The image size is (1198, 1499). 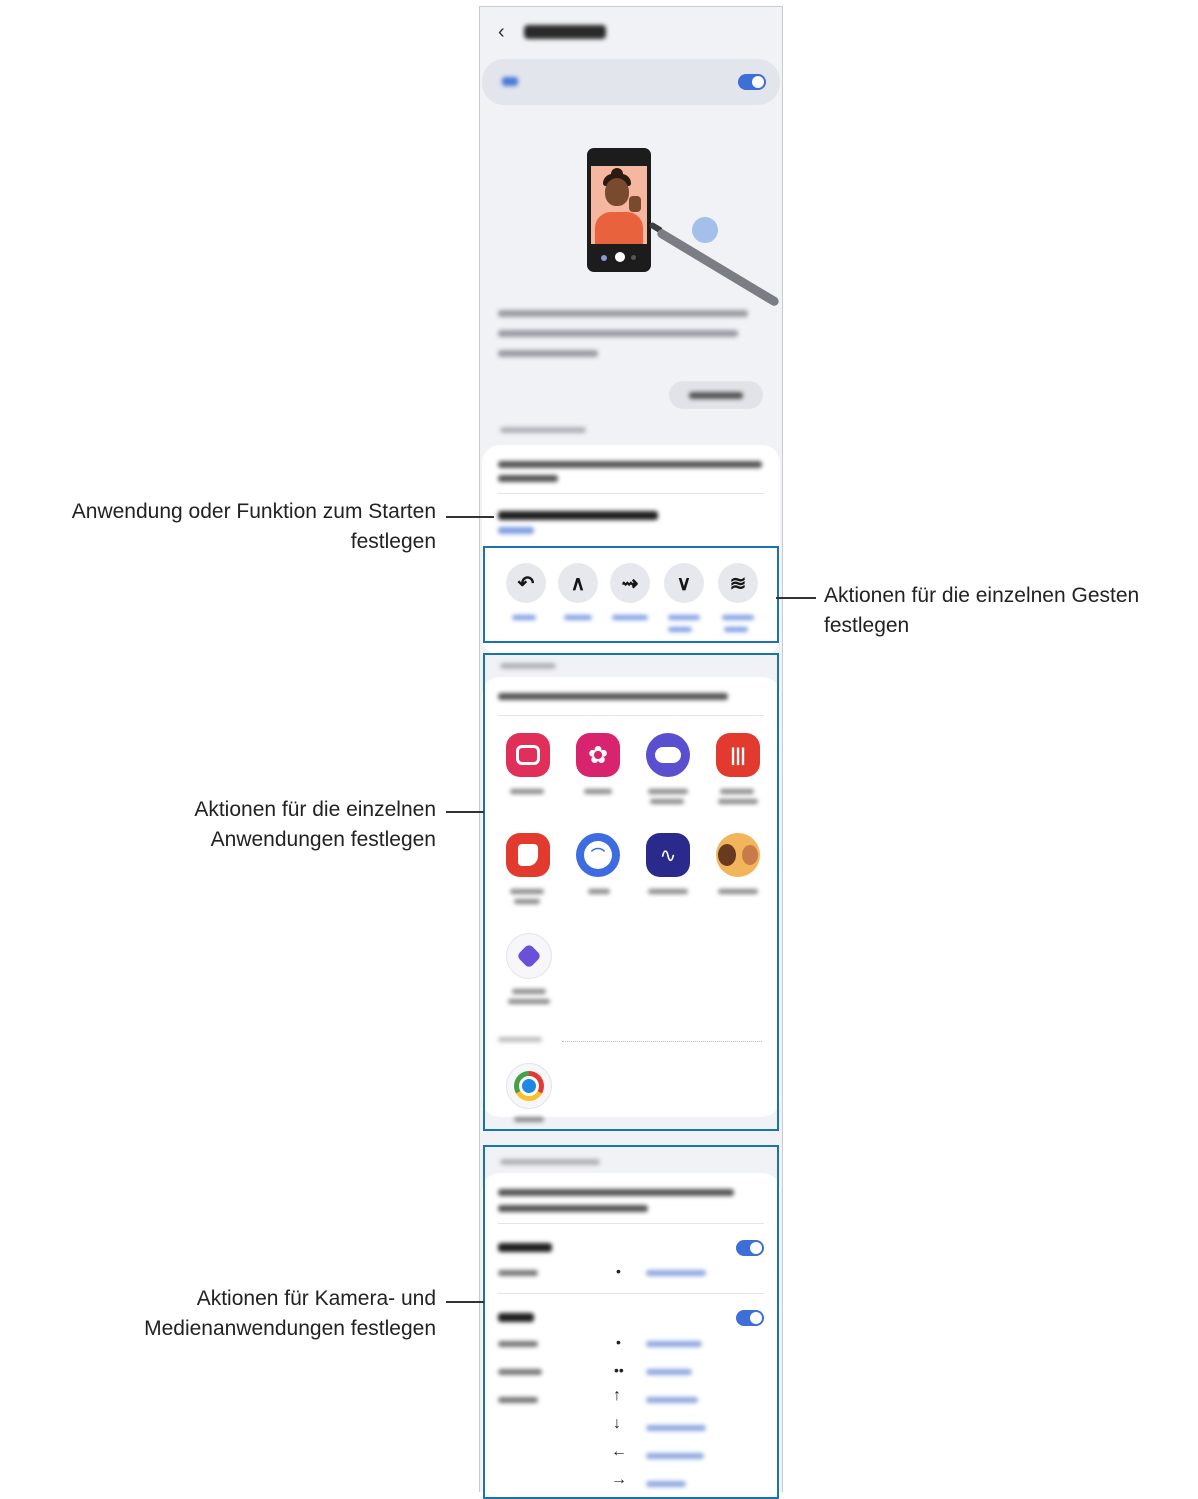 What do you see at coordinates (982, 595) in the screenshot?
I see `annotation-gesten-line1: Aktionen für die einzelnen Gesten` at bounding box center [982, 595].